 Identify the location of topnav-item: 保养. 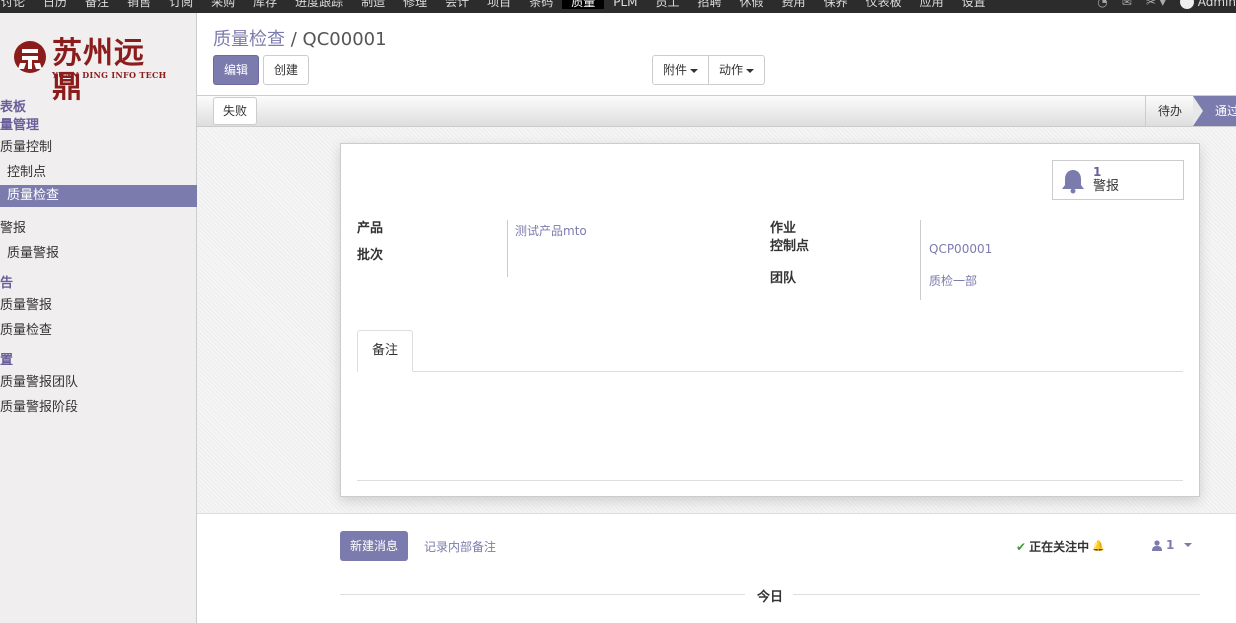
(836, 4).